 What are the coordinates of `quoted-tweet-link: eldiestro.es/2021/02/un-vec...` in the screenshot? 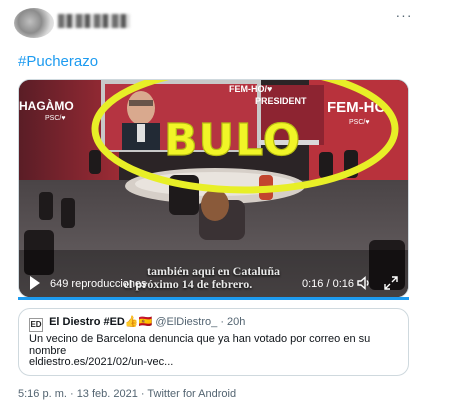 It's located at (101, 362).